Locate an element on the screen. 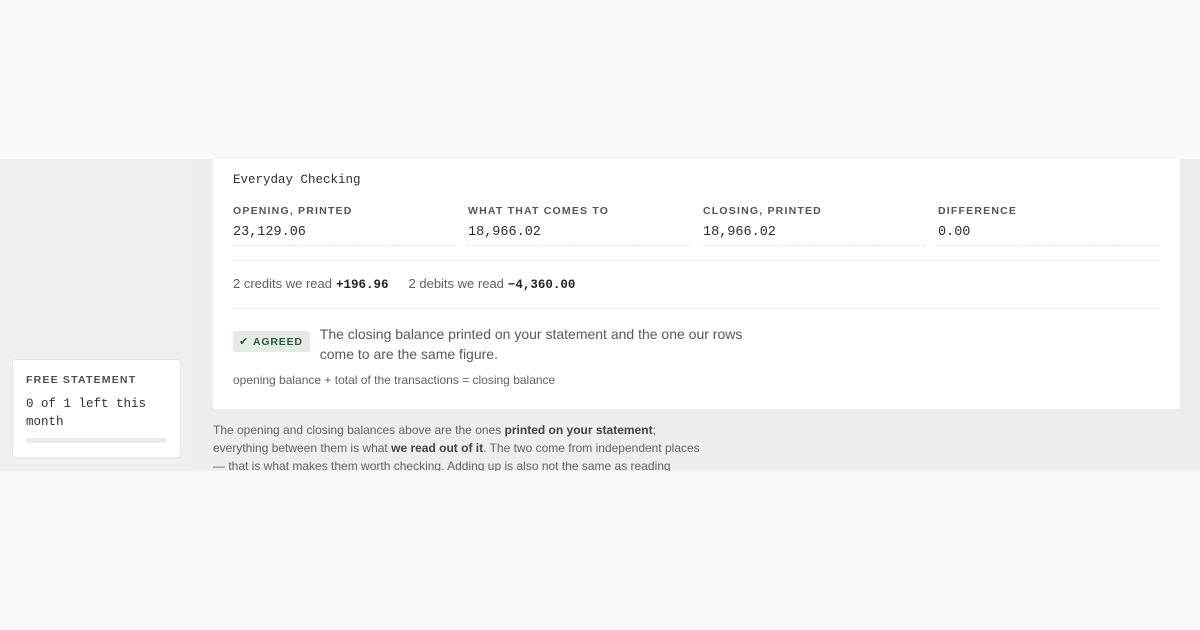 This screenshot has width=1200, height=630. debits-value: −4,360.00 is located at coordinates (541, 285).